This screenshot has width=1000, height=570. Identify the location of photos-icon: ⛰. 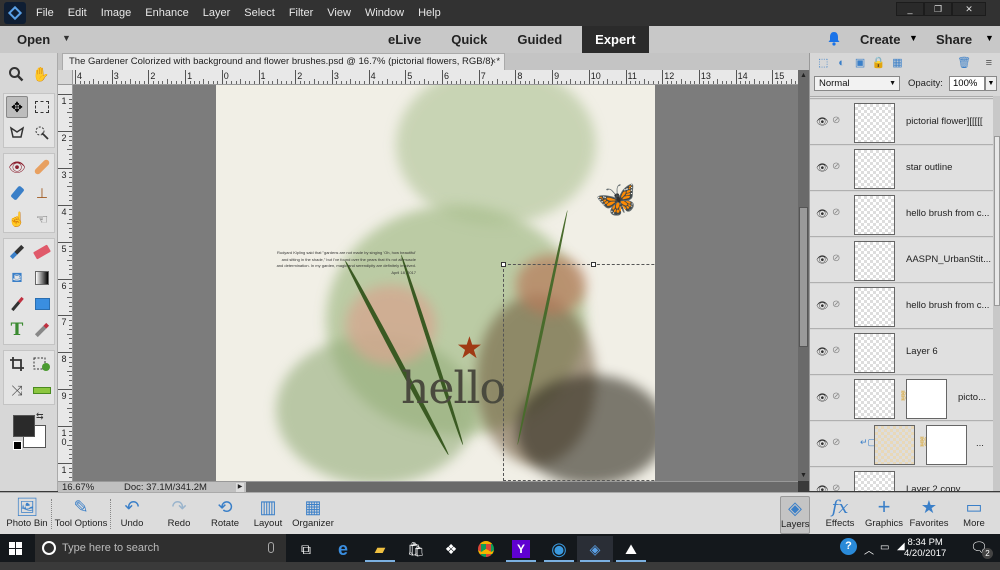
(631, 549).